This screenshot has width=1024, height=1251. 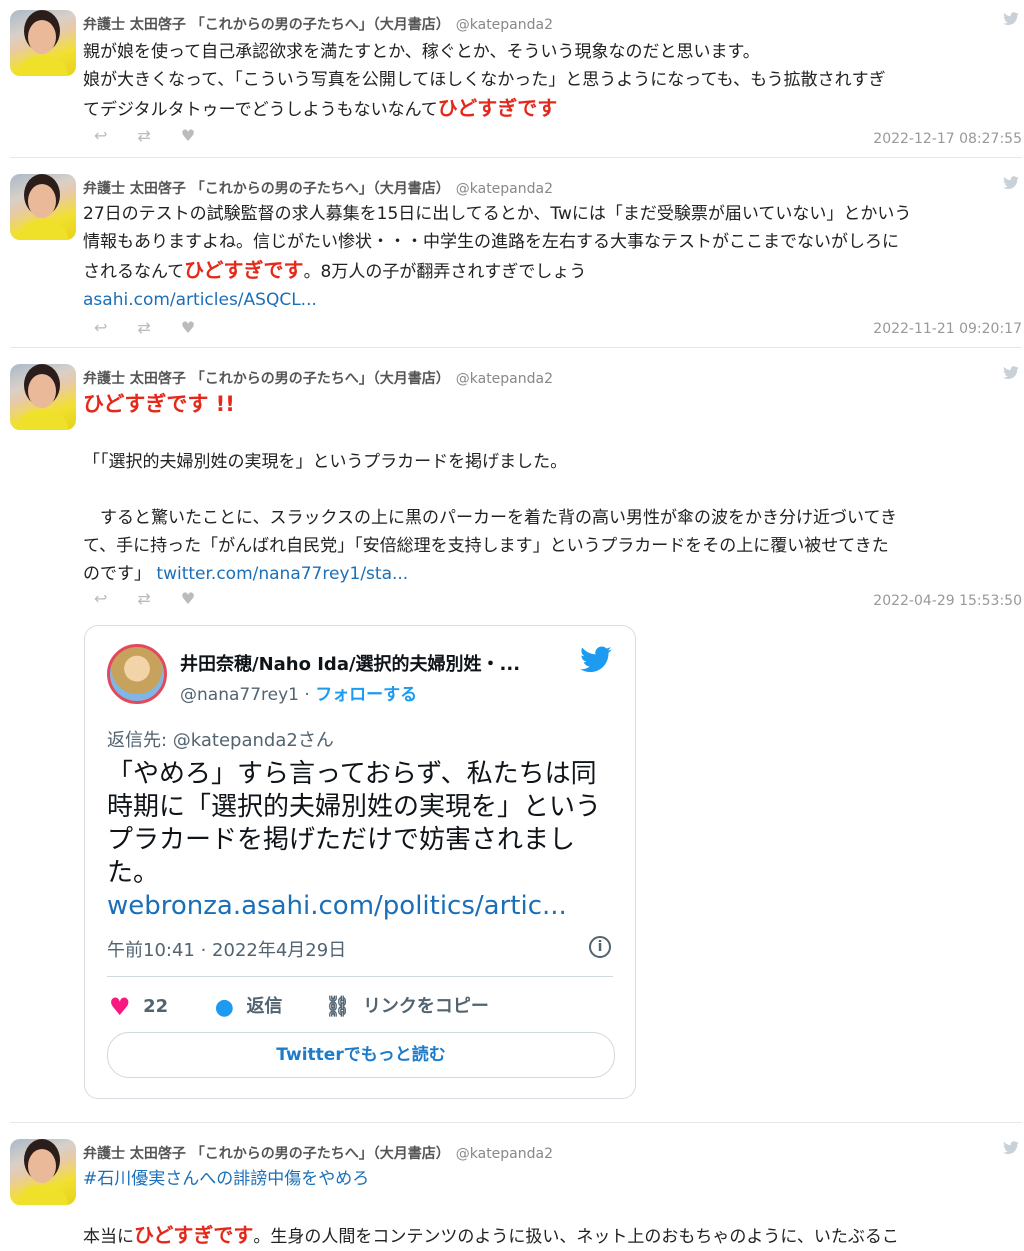 What do you see at coordinates (947, 329) in the screenshot?
I see `timestamp: 2022-11-21 09:20:17` at bounding box center [947, 329].